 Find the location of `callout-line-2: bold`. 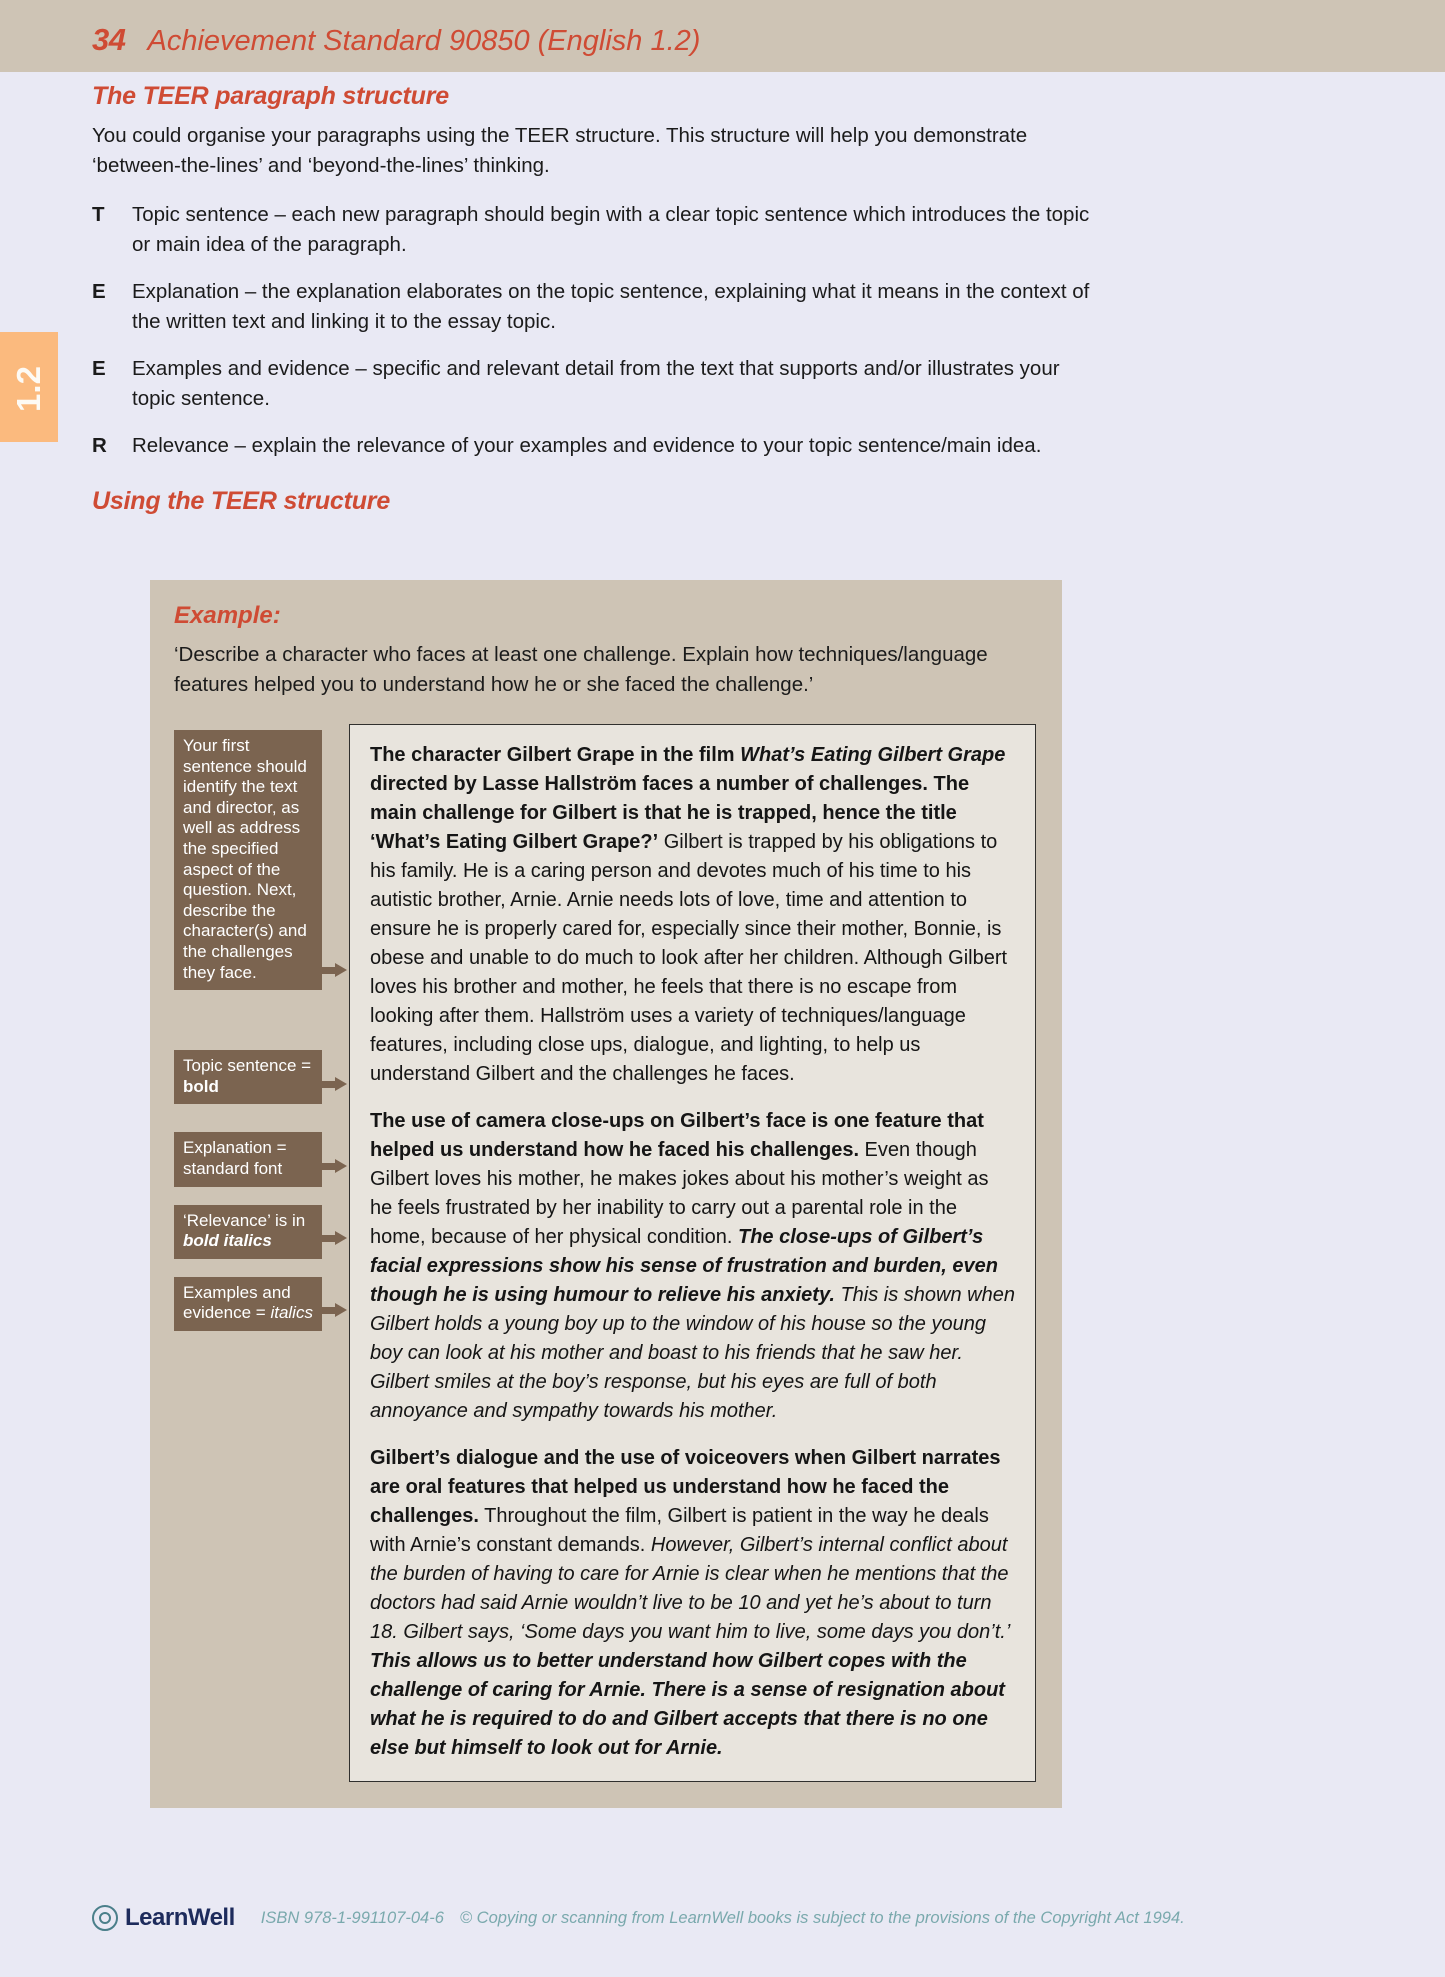

callout-line-2: bold is located at coordinates (201, 1086).